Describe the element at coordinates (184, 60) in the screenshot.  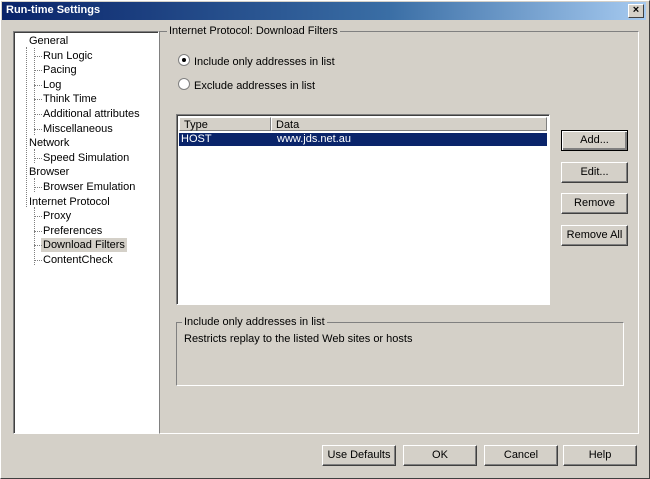
I see `include-radio-button` at that location.